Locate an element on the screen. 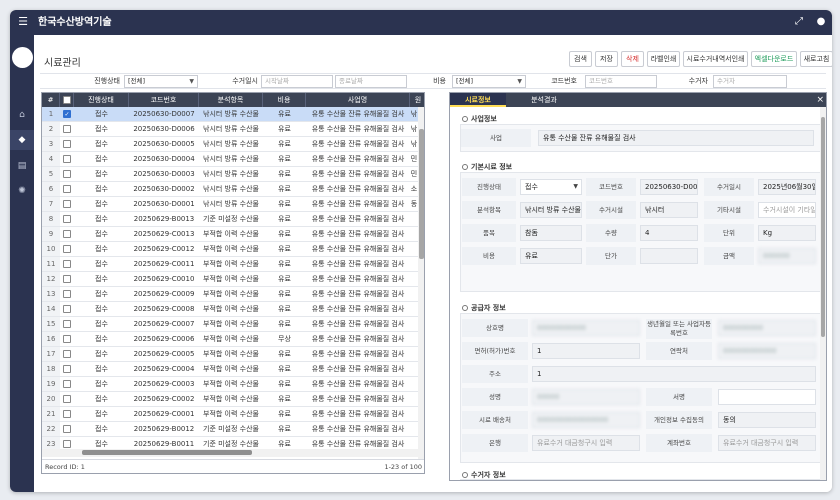 This screenshot has height=500, width=840. basic-other-input: 수거시설이 기타일경 is located at coordinates (787, 210).